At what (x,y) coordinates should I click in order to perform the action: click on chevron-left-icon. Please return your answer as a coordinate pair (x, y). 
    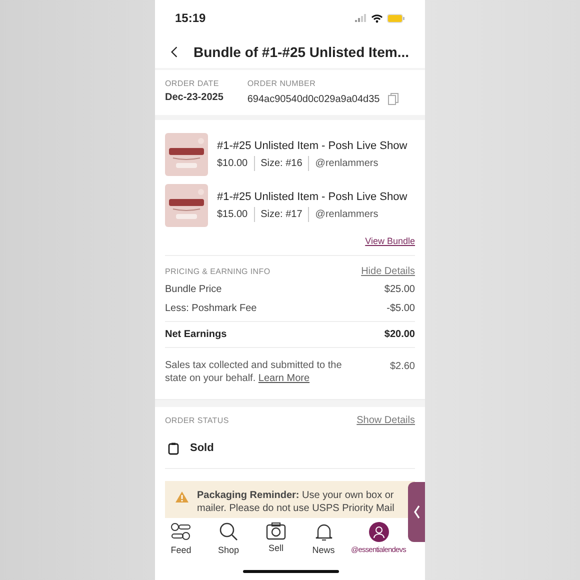
    Looking at the image, I should click on (417, 512).